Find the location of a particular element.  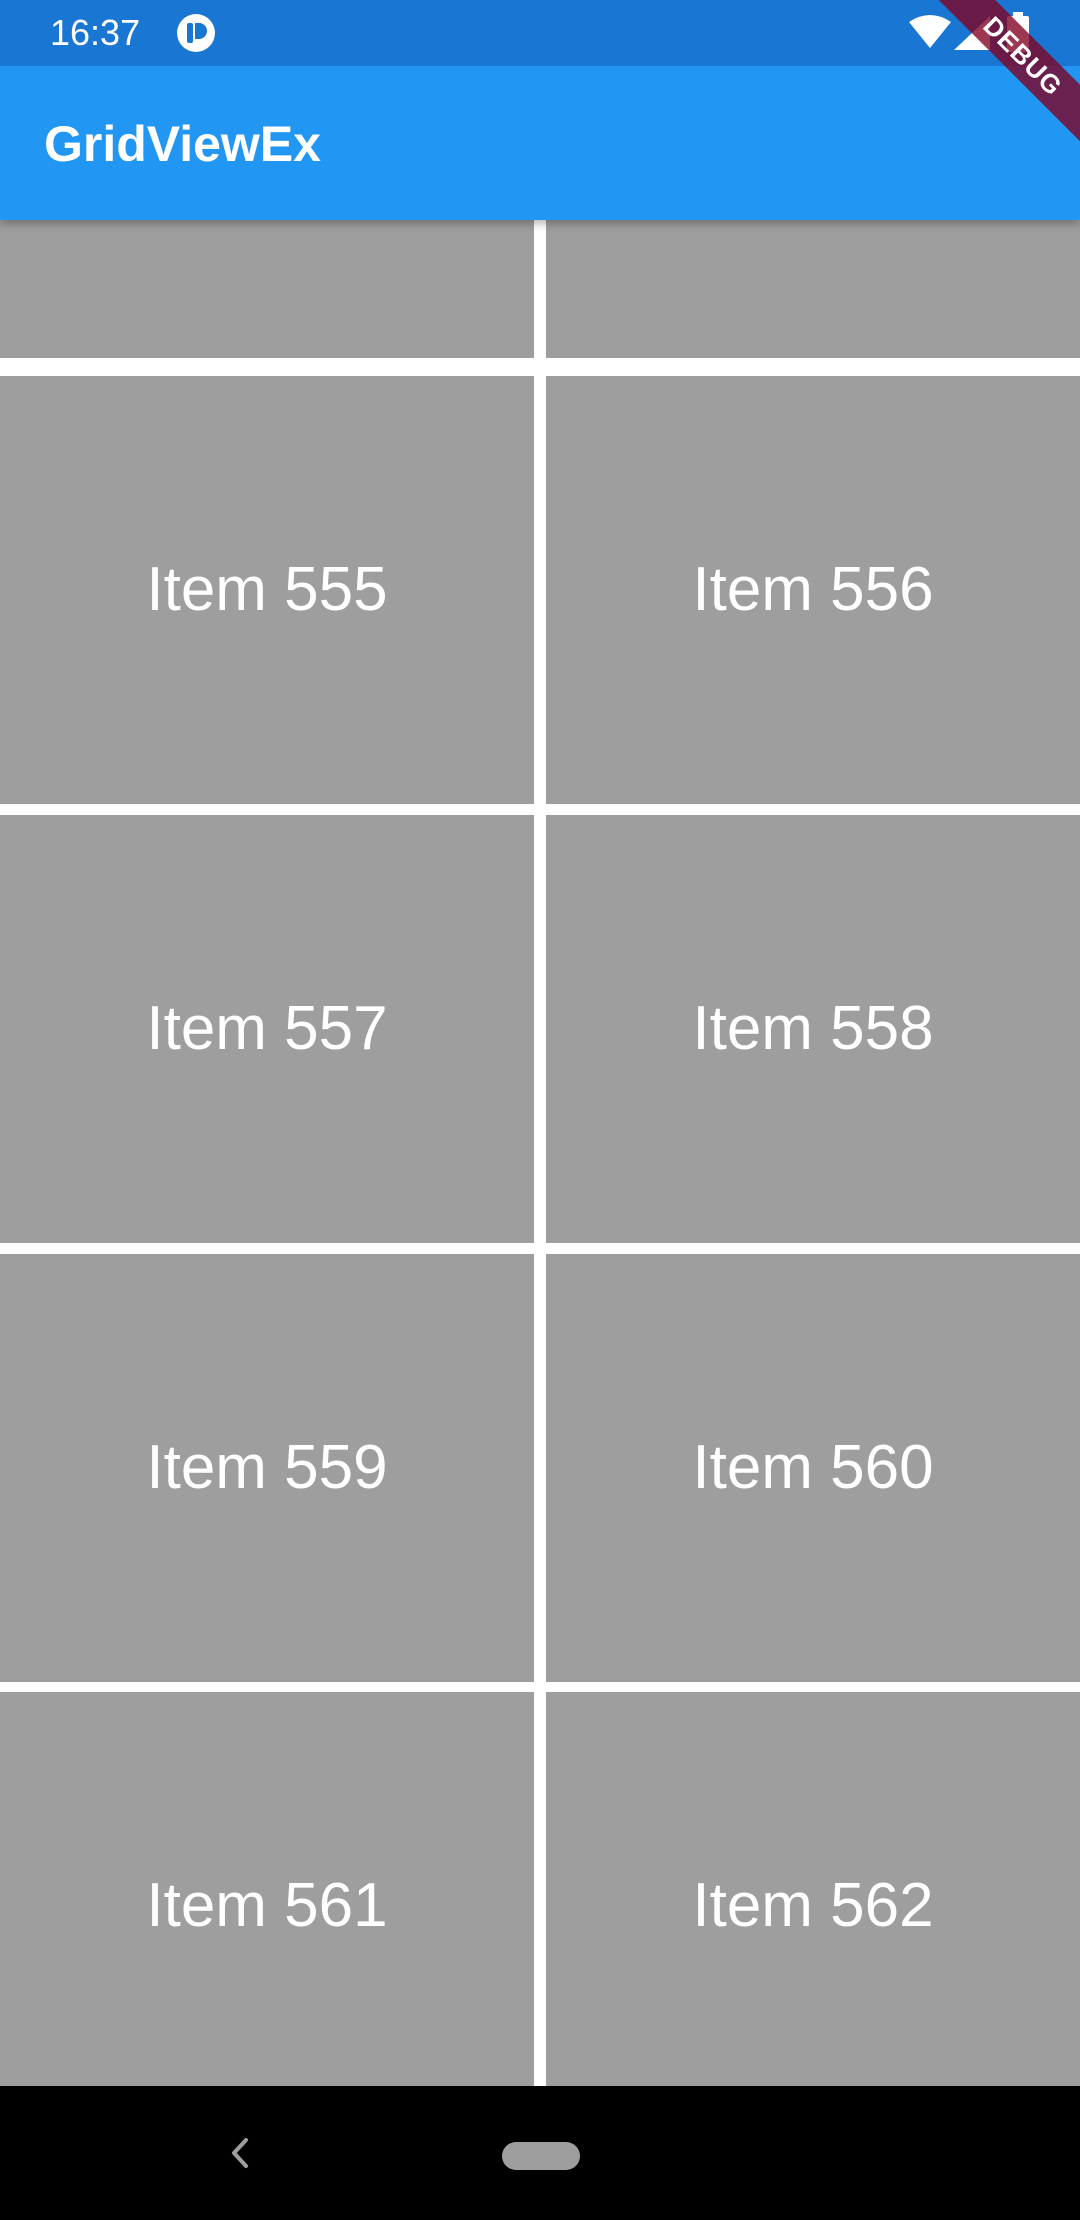

grid-item: Item 560 is located at coordinates (813, 1468).